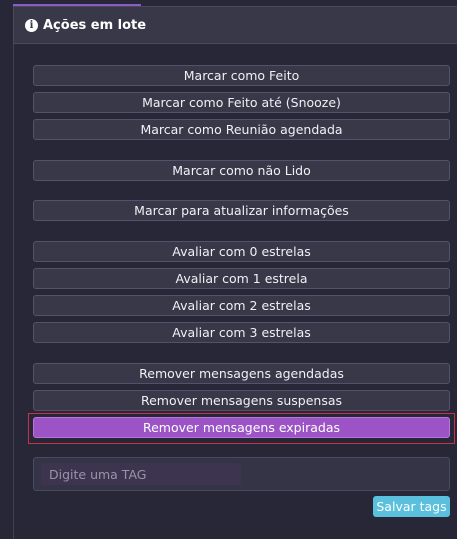 The height and width of the screenshot is (539, 457). What do you see at coordinates (241, 170) in the screenshot?
I see `mark-unread-button: Marcar como não Lido` at bounding box center [241, 170].